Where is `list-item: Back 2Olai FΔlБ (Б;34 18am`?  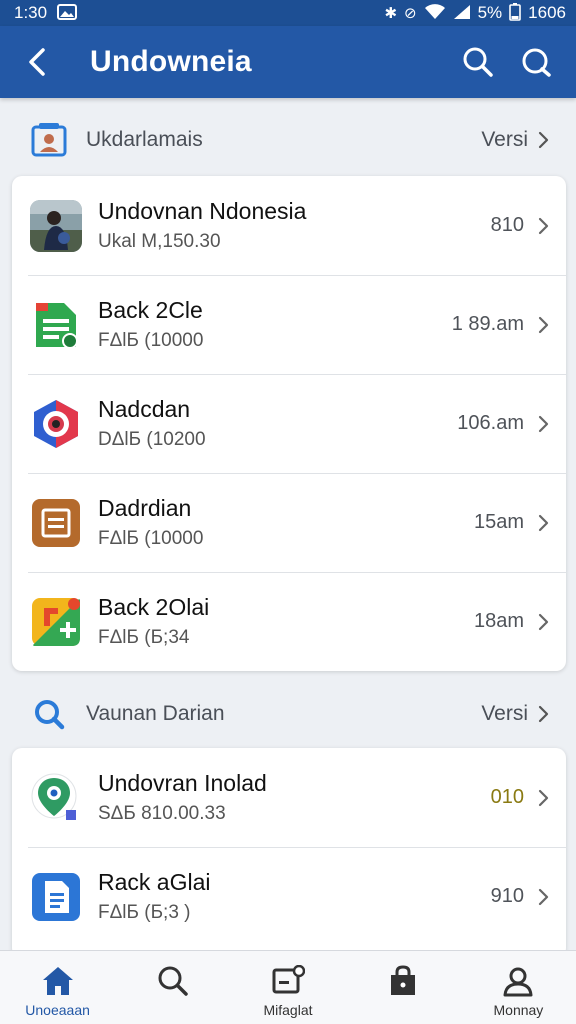
list-item: Back 2Olai FΔlБ (Б;34 18am is located at coordinates (289, 621).